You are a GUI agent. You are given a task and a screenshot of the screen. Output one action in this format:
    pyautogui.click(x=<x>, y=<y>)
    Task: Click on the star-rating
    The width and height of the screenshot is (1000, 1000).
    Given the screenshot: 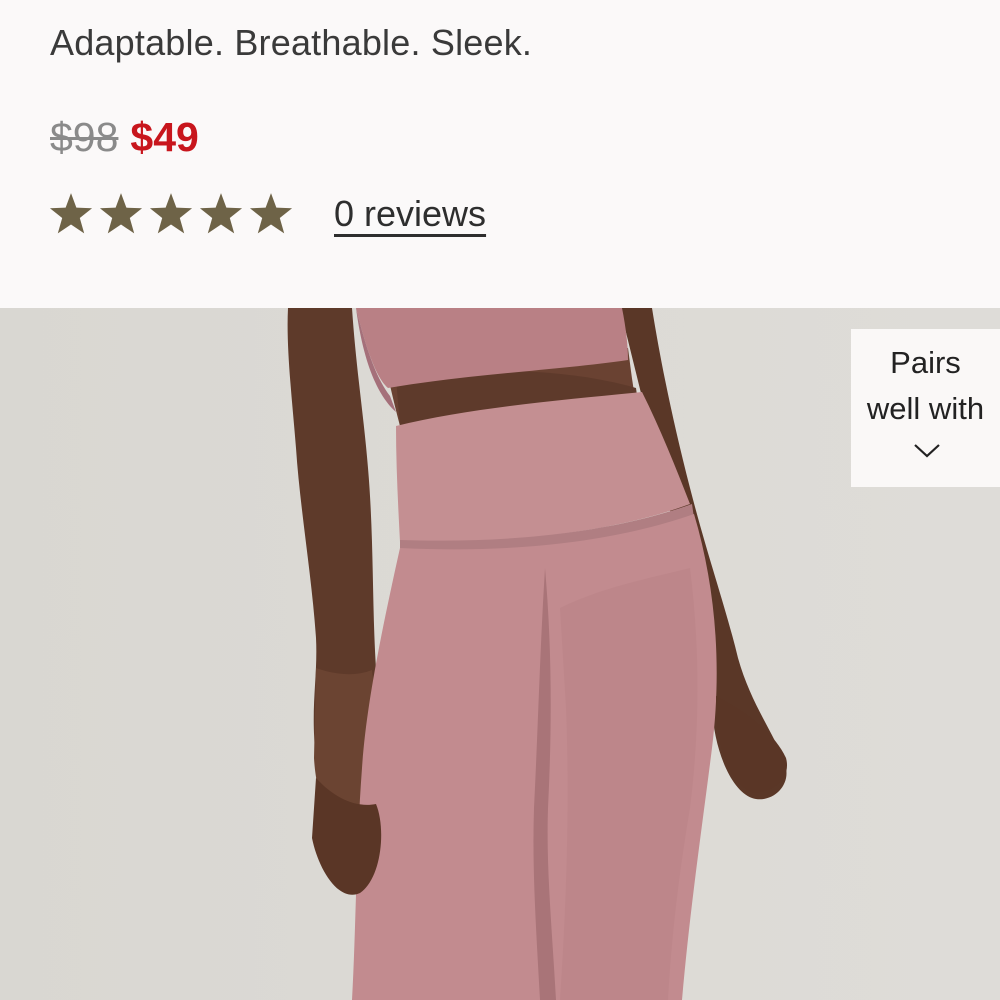 What is the action you would take?
    pyautogui.click(x=171, y=214)
    